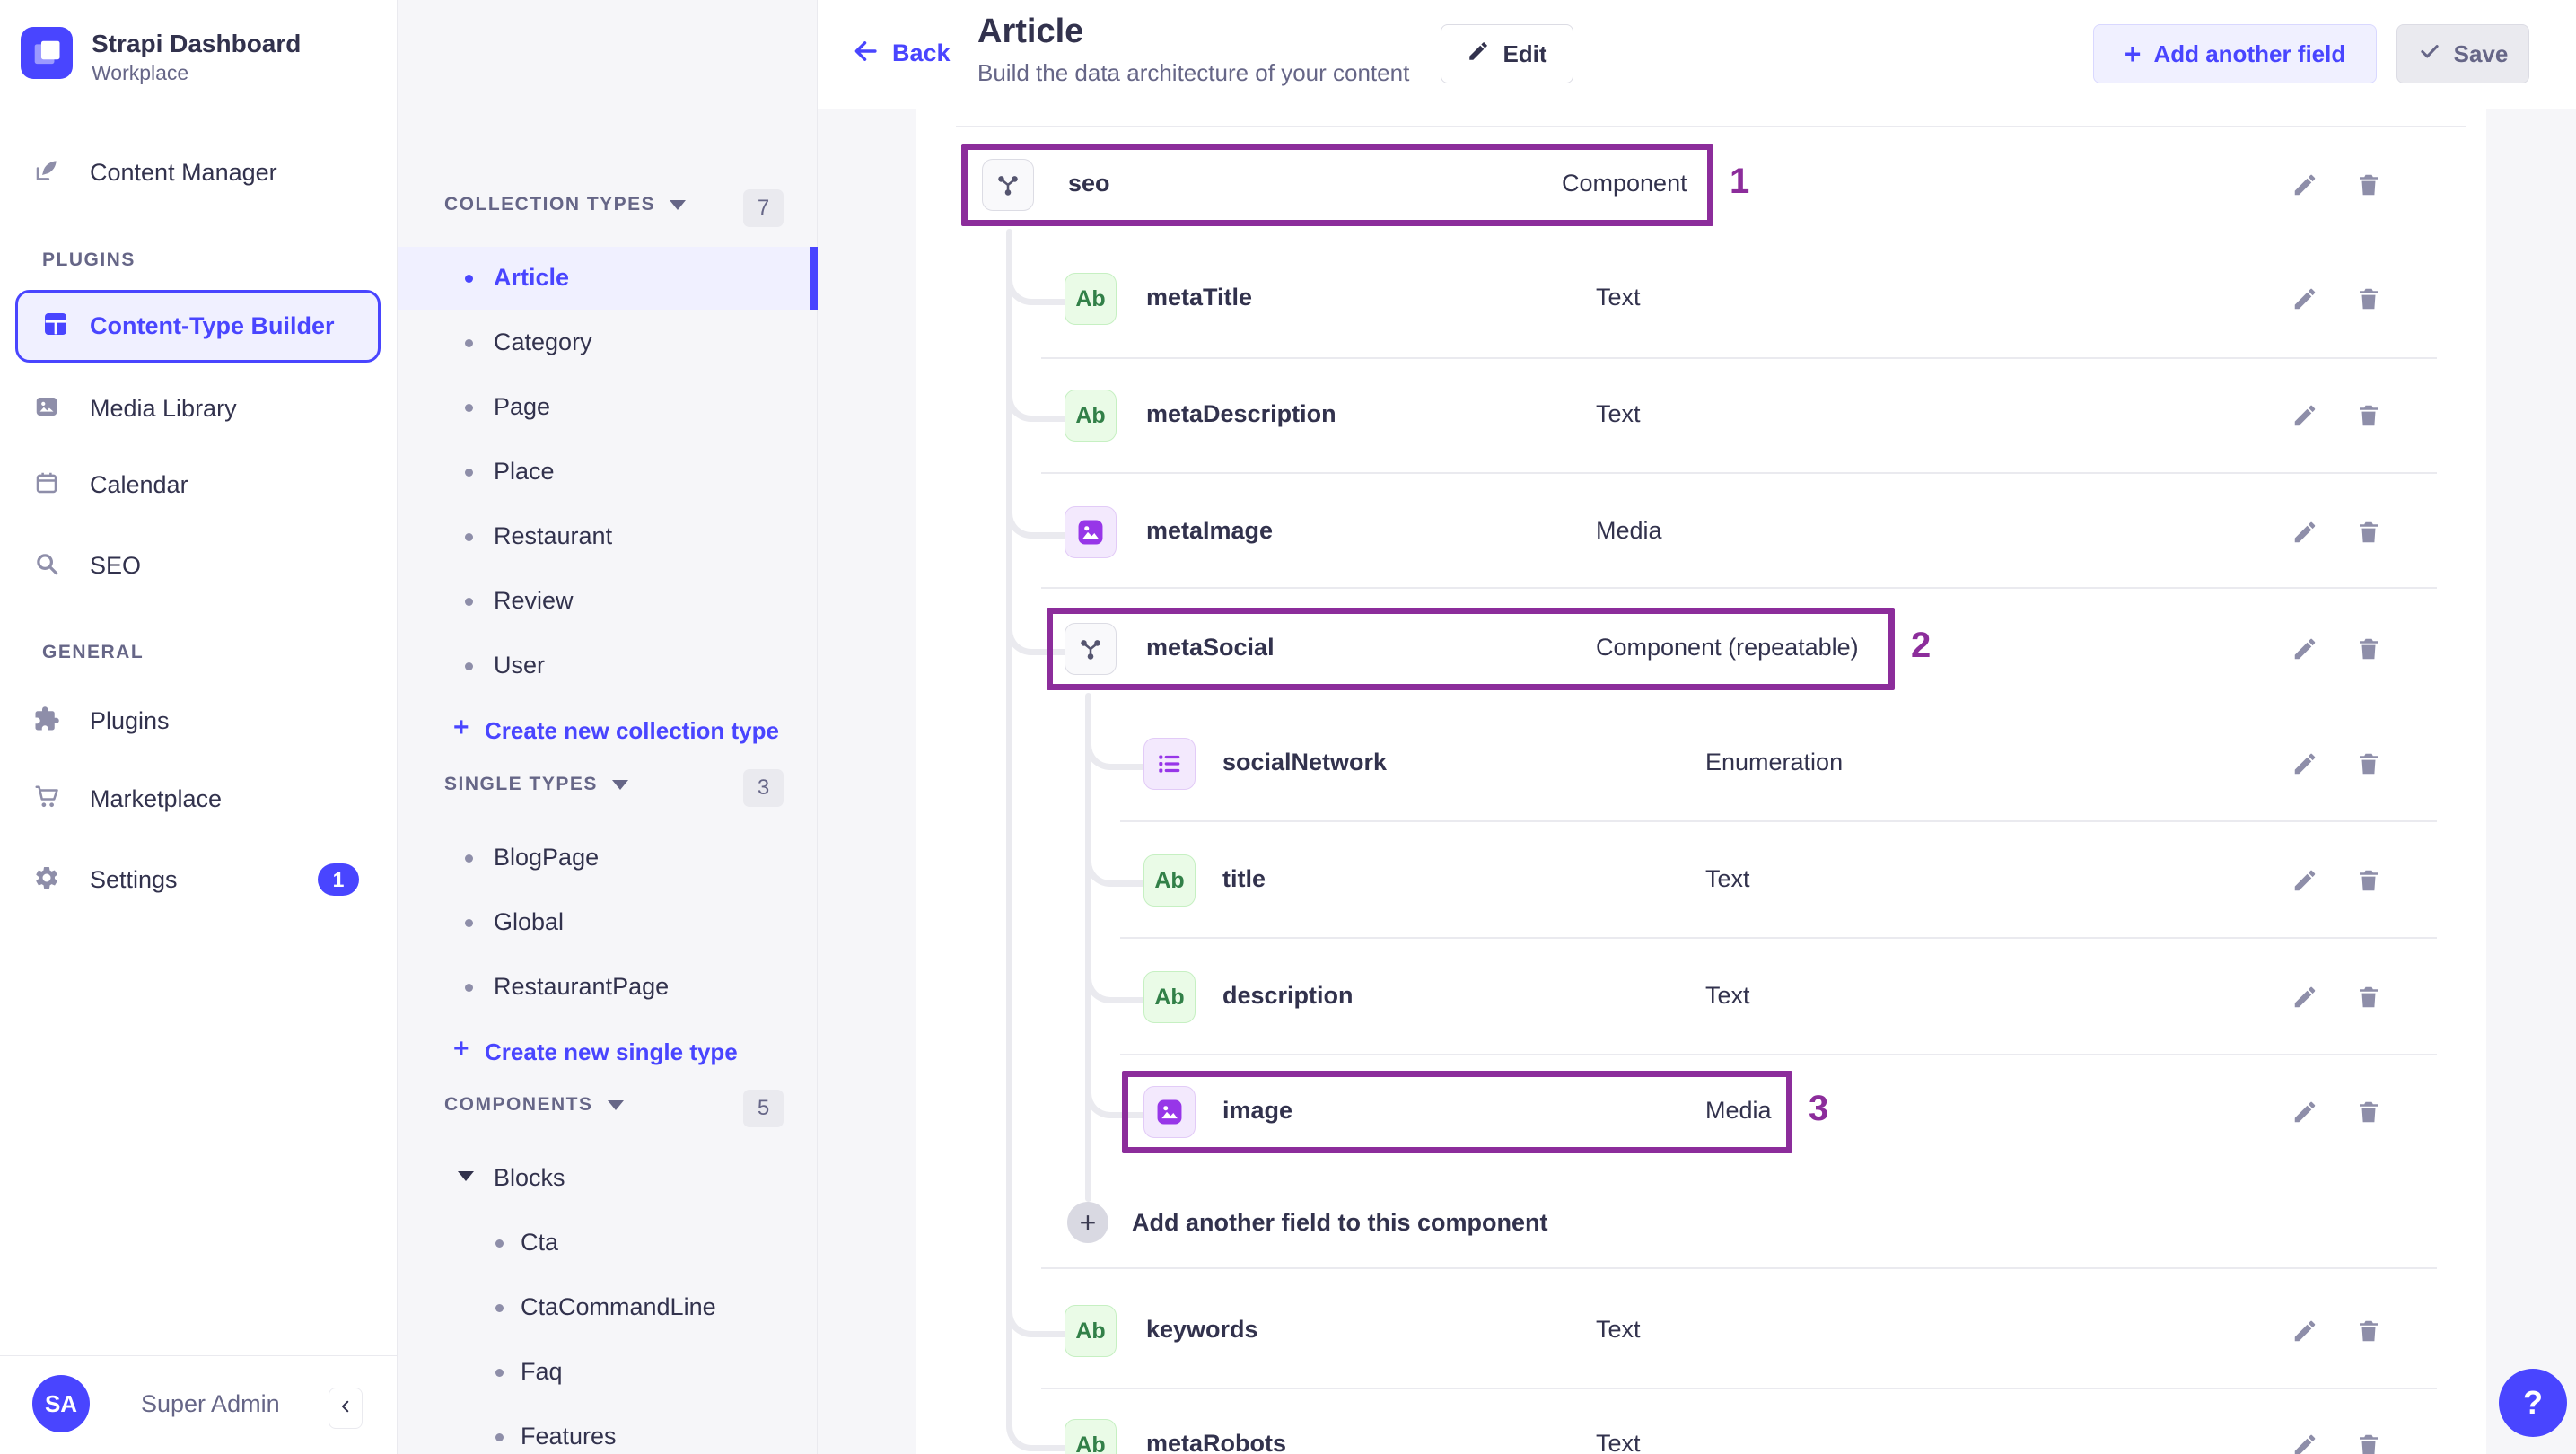 This screenshot has height=1454, width=2576. What do you see at coordinates (1210, 530) in the screenshot?
I see `field-name: metaImage` at bounding box center [1210, 530].